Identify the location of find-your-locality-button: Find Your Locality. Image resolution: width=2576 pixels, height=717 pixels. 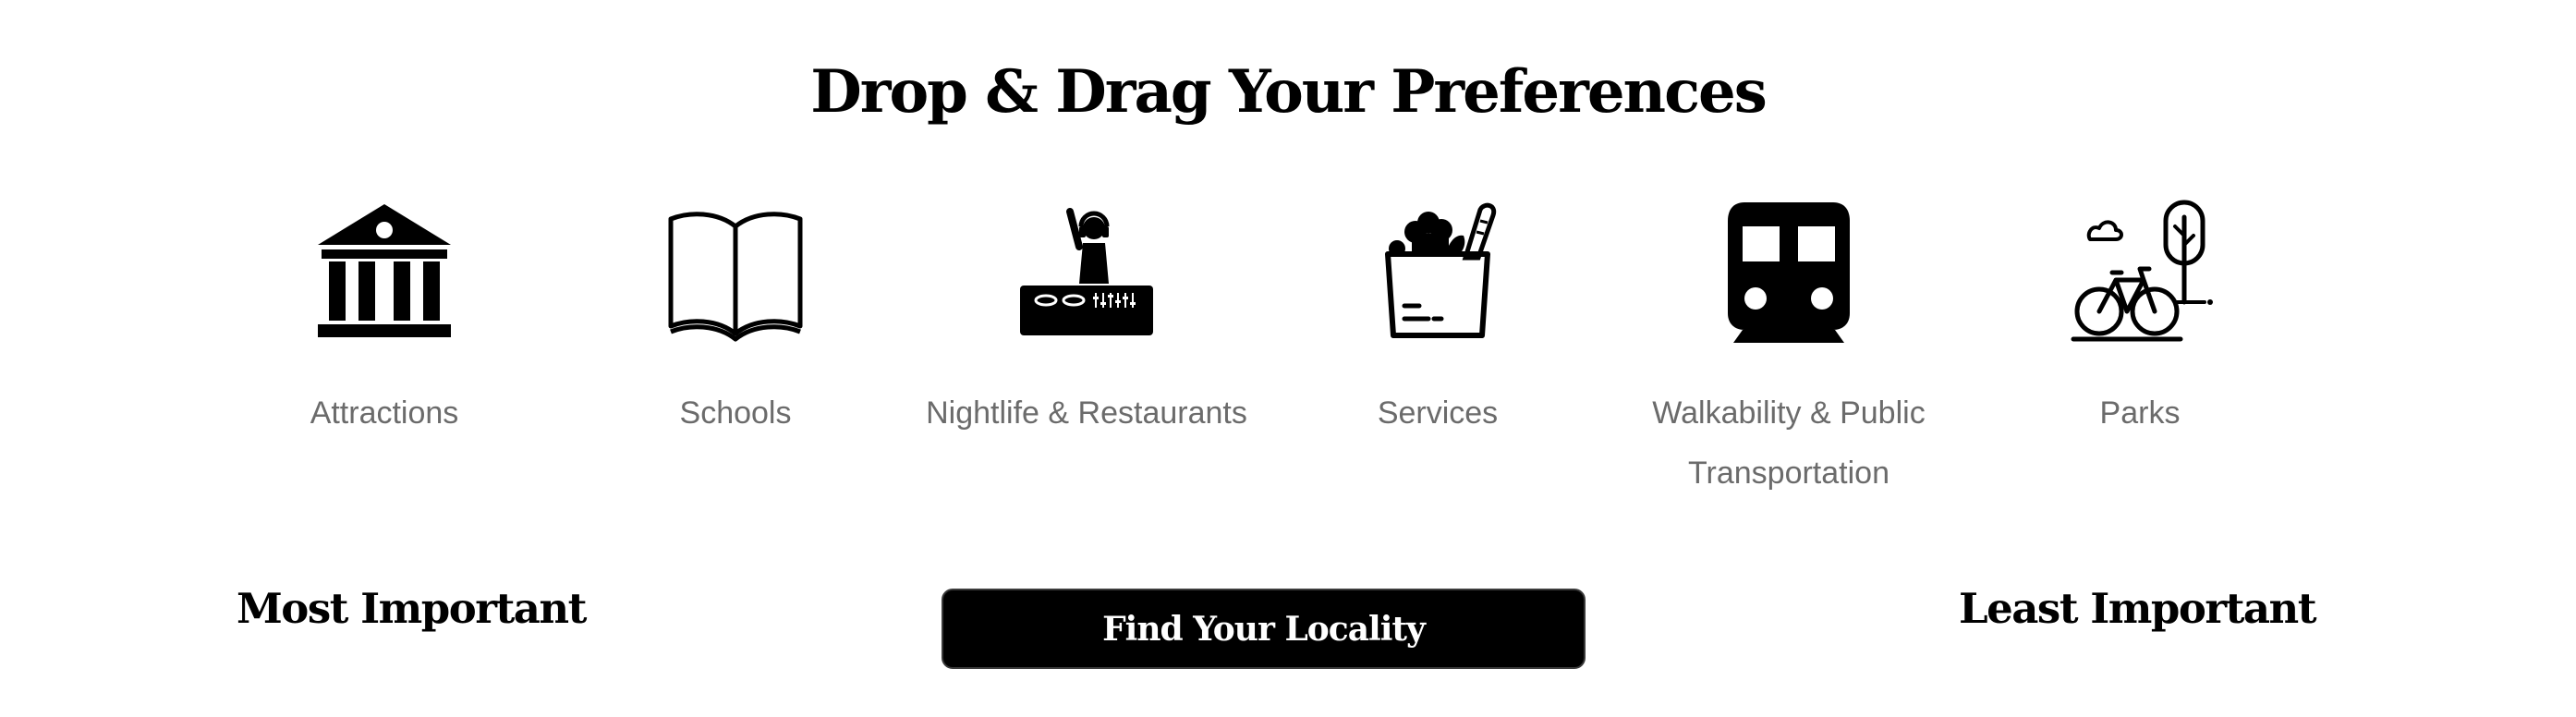
(1264, 629).